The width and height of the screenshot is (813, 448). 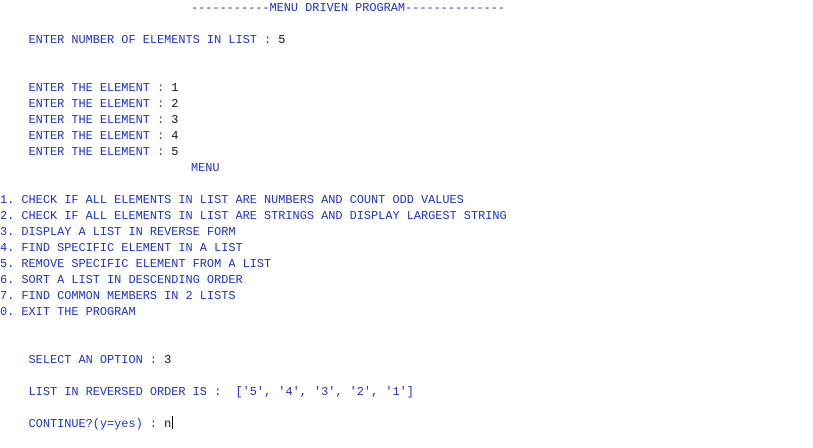 I want to click on menu-item: 3. DISPLAY A LIST IN REVERSE FORM, so click(x=118, y=232).